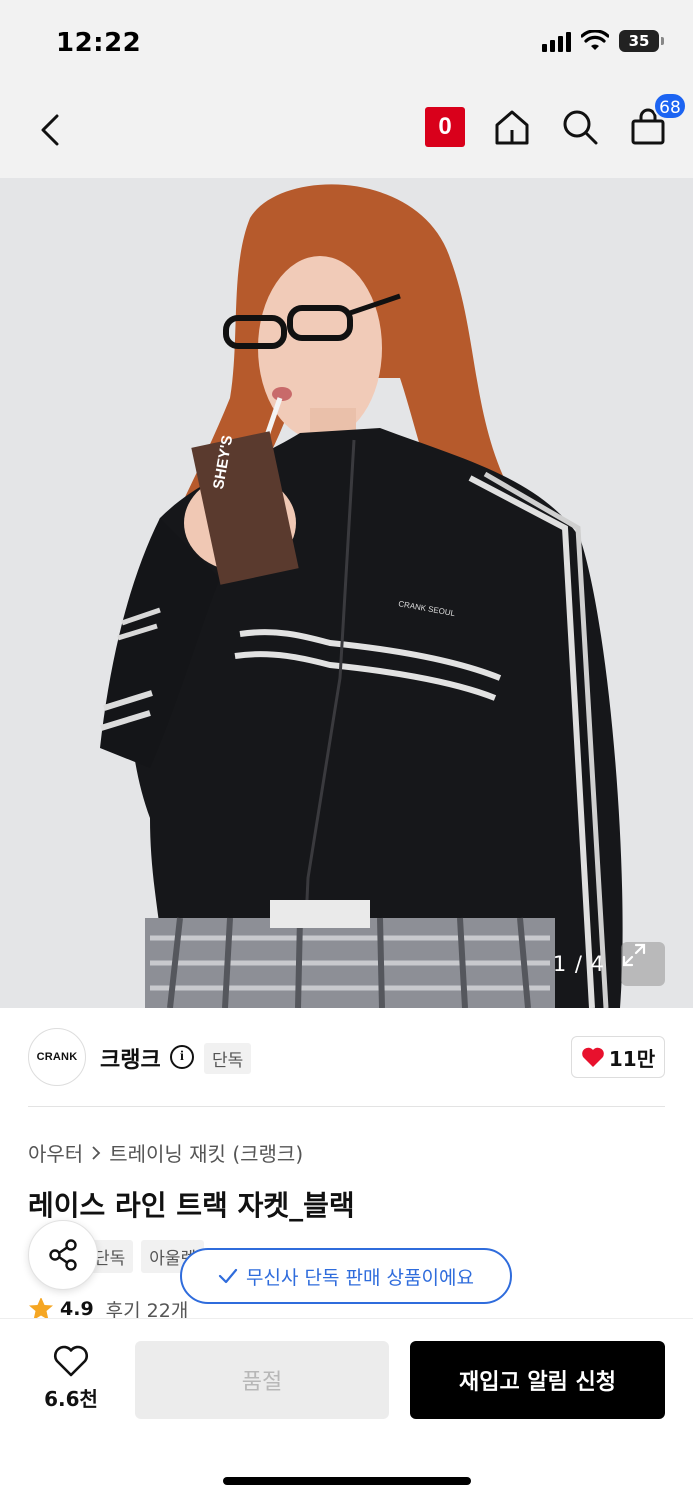  I want to click on cart-count-badge: 68, so click(670, 106).